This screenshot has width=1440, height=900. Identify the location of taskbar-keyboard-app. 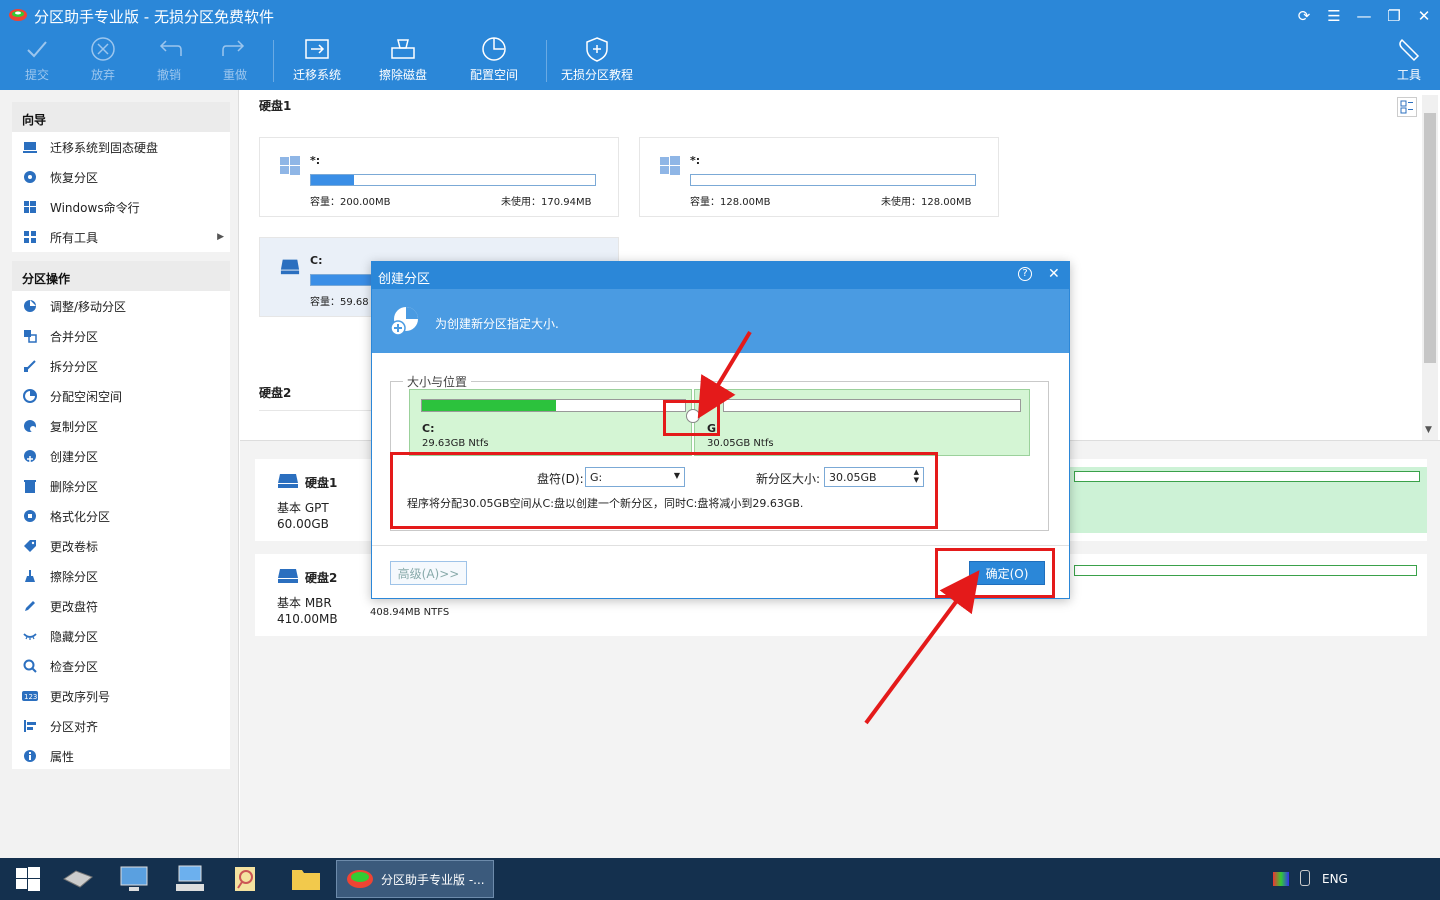
(190, 879).